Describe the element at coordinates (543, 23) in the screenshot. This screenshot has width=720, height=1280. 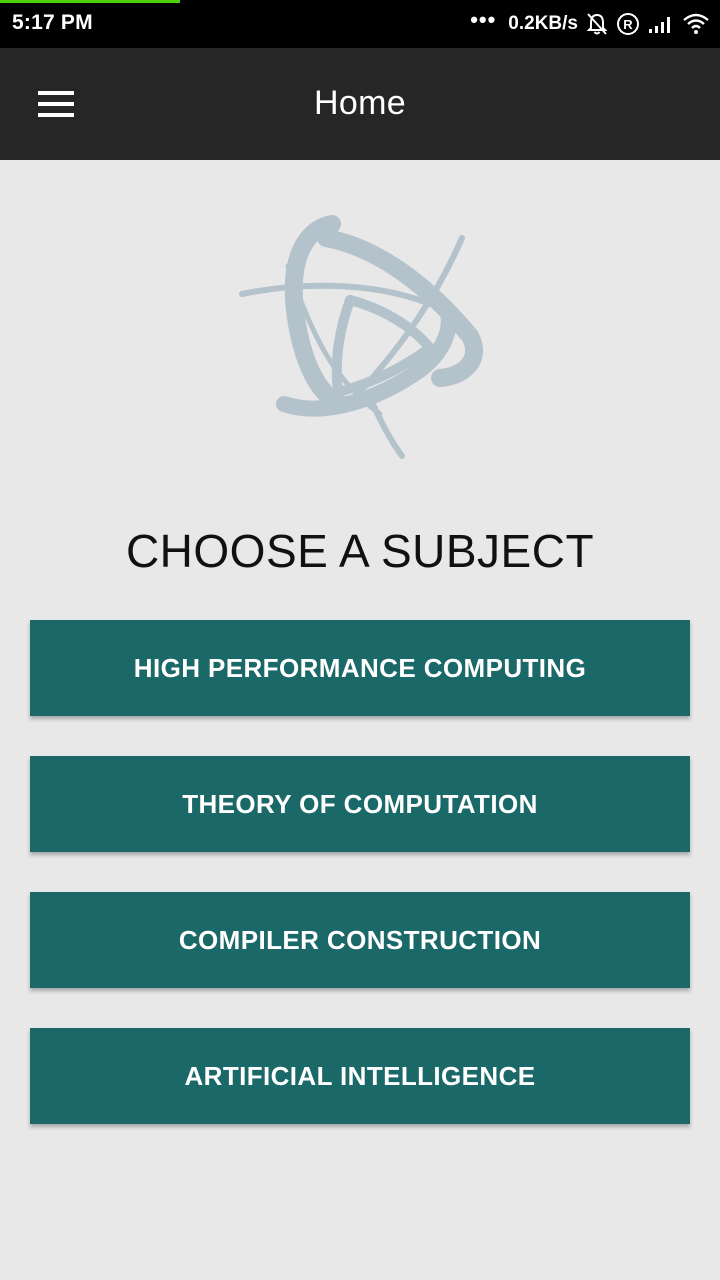
I see `network-speed: 0.2KB/s` at that location.